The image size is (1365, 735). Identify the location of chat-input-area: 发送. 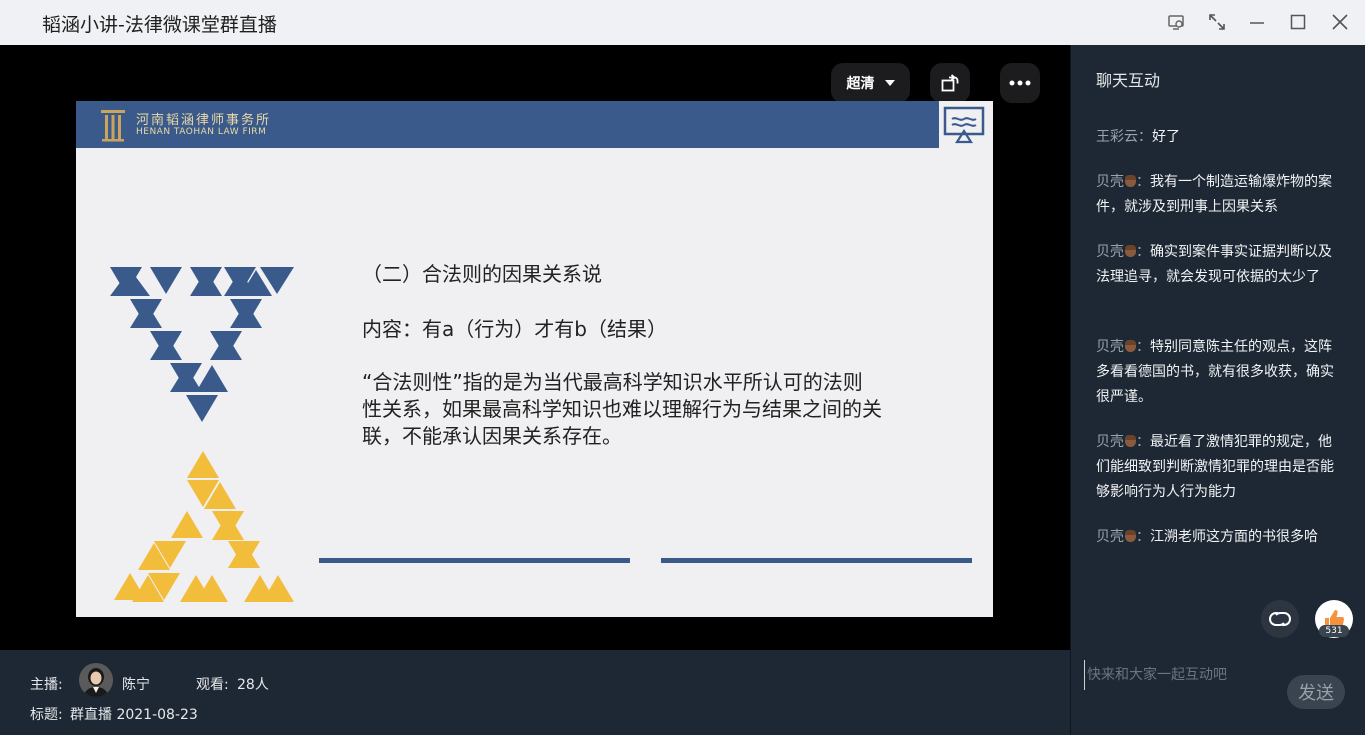
(1217, 692).